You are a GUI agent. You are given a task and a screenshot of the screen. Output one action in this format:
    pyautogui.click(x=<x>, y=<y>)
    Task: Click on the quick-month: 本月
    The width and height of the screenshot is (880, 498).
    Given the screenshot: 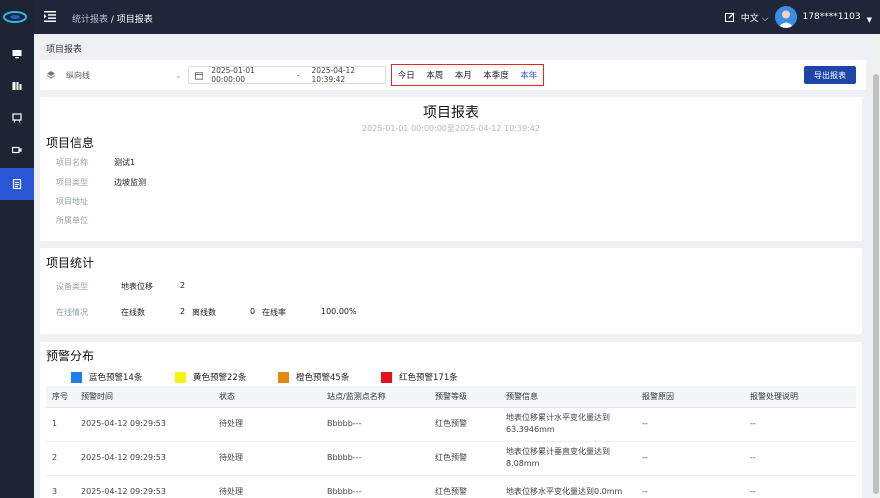 What is the action you would take?
    pyautogui.click(x=463, y=75)
    